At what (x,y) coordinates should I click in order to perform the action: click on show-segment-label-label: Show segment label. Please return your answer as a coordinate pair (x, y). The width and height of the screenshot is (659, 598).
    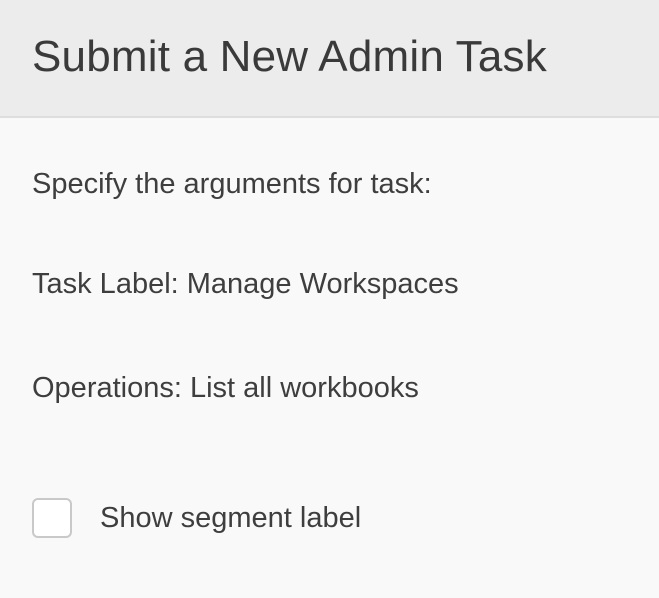
    Looking at the image, I should click on (230, 518).